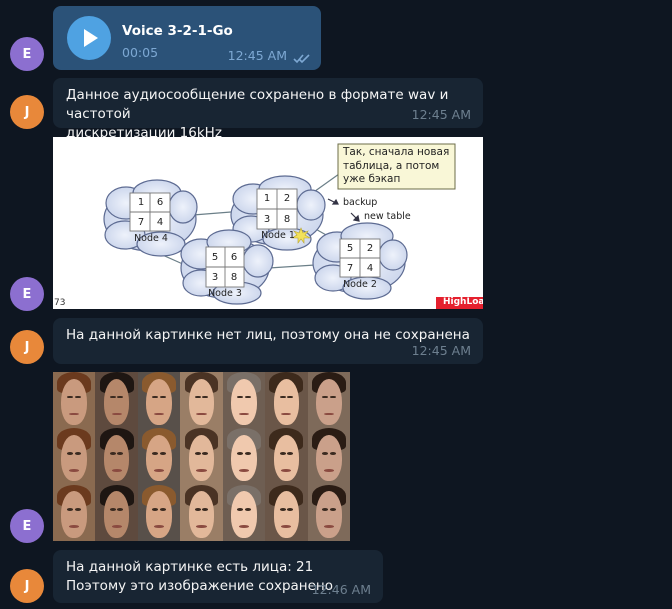 This screenshot has width=672, height=609. Describe the element at coordinates (140, 52) in the screenshot. I see `voice-duration: 00:05` at that location.